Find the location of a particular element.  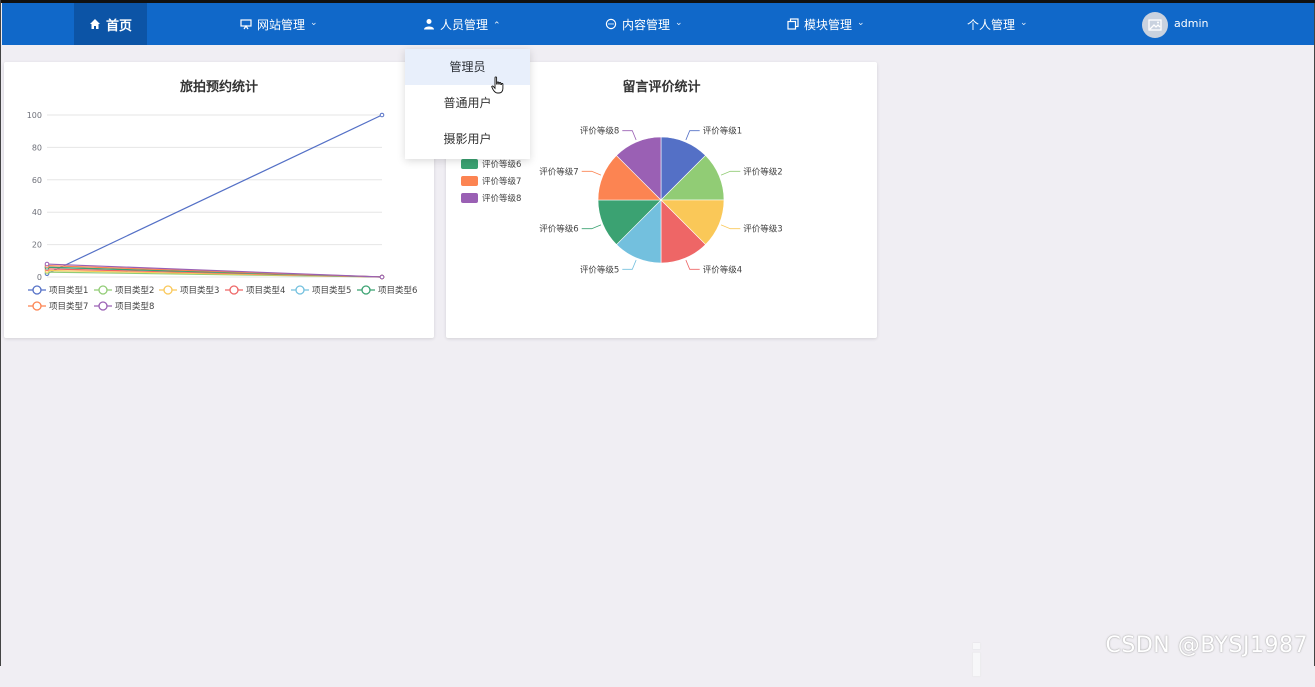

slice-label: 评价等级4 is located at coordinates (722, 269).